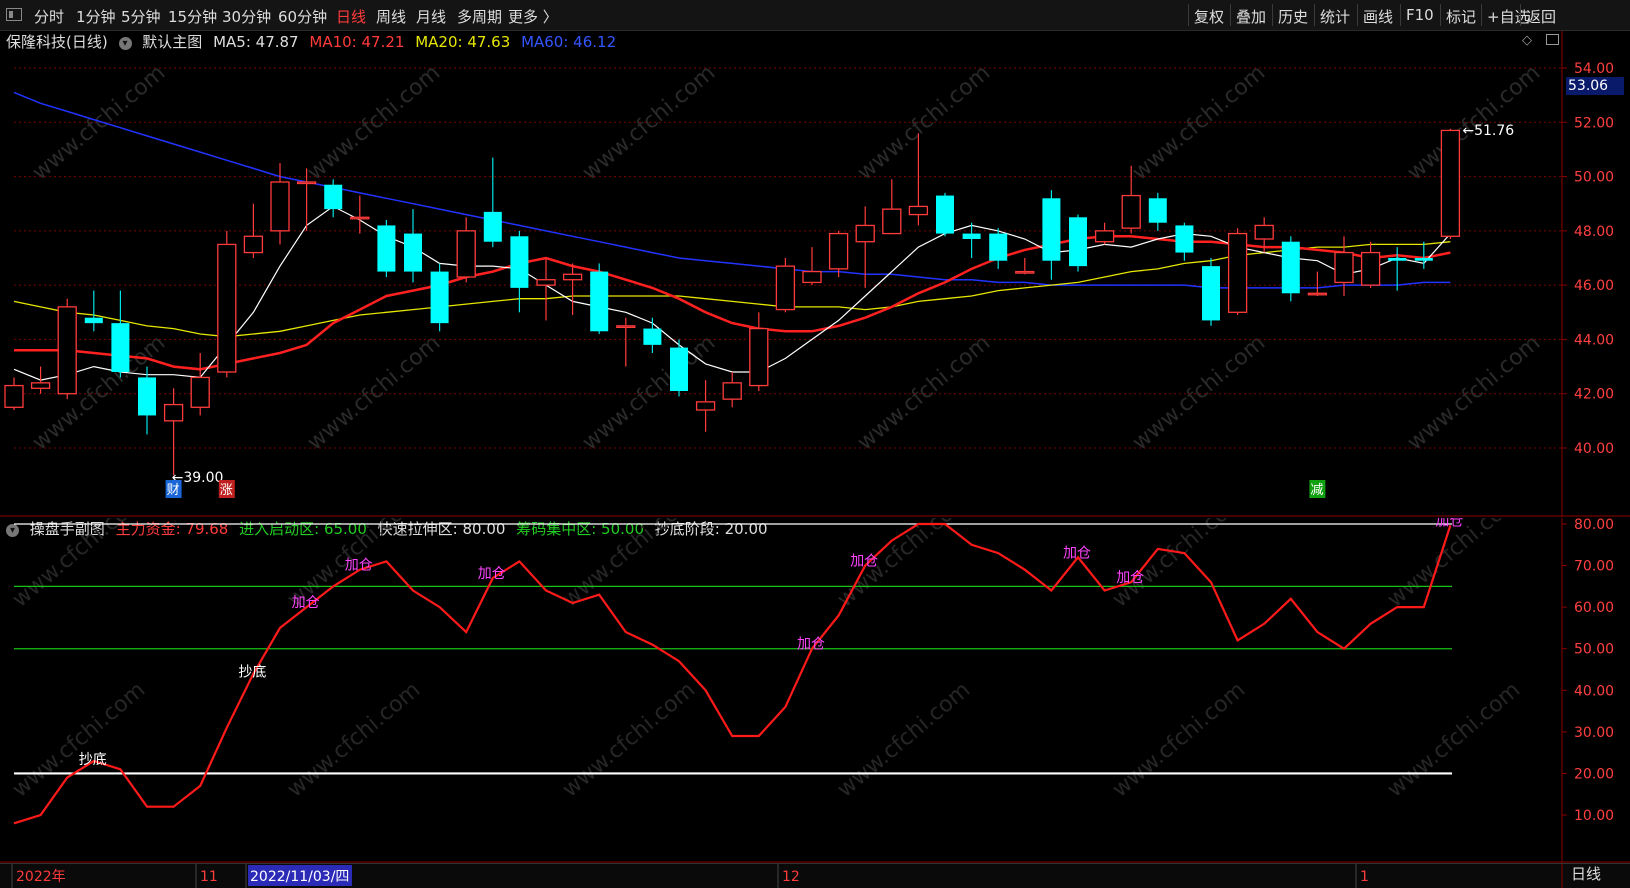  Describe the element at coordinates (226, 490) in the screenshot. I see `event-marker: 涨` at that location.